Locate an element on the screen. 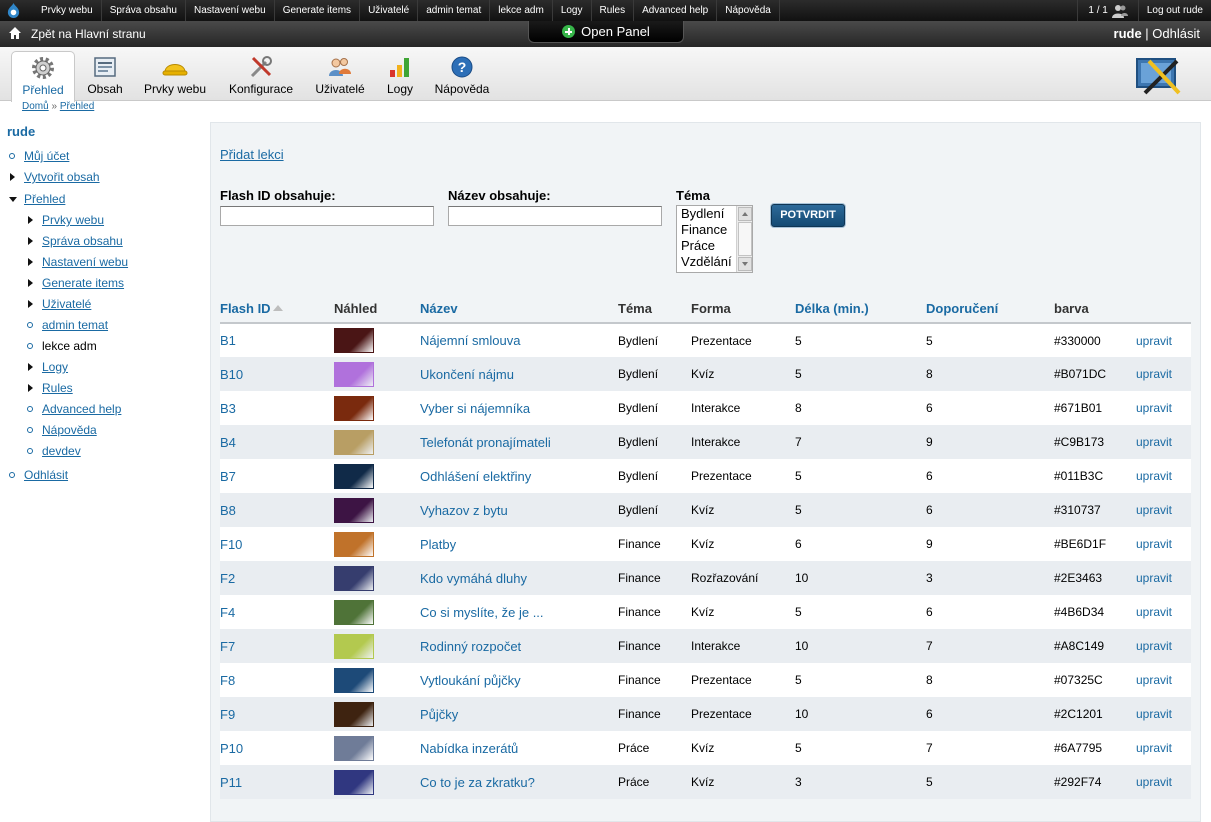 This screenshot has height=822, width=1211. open-panel-button: Open Panel is located at coordinates (606, 32).